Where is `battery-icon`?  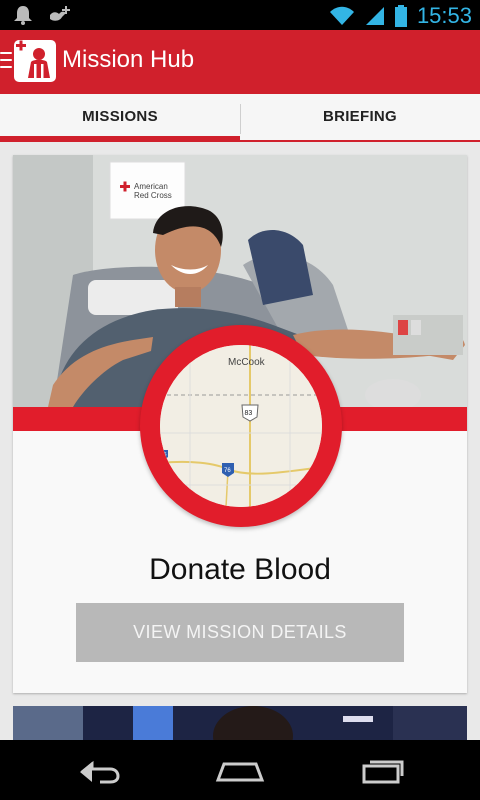 battery-icon is located at coordinates (400, 16).